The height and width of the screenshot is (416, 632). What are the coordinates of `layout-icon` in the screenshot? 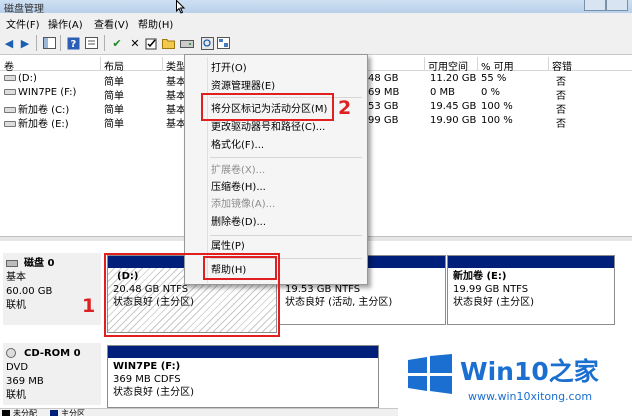 It's located at (223, 43).